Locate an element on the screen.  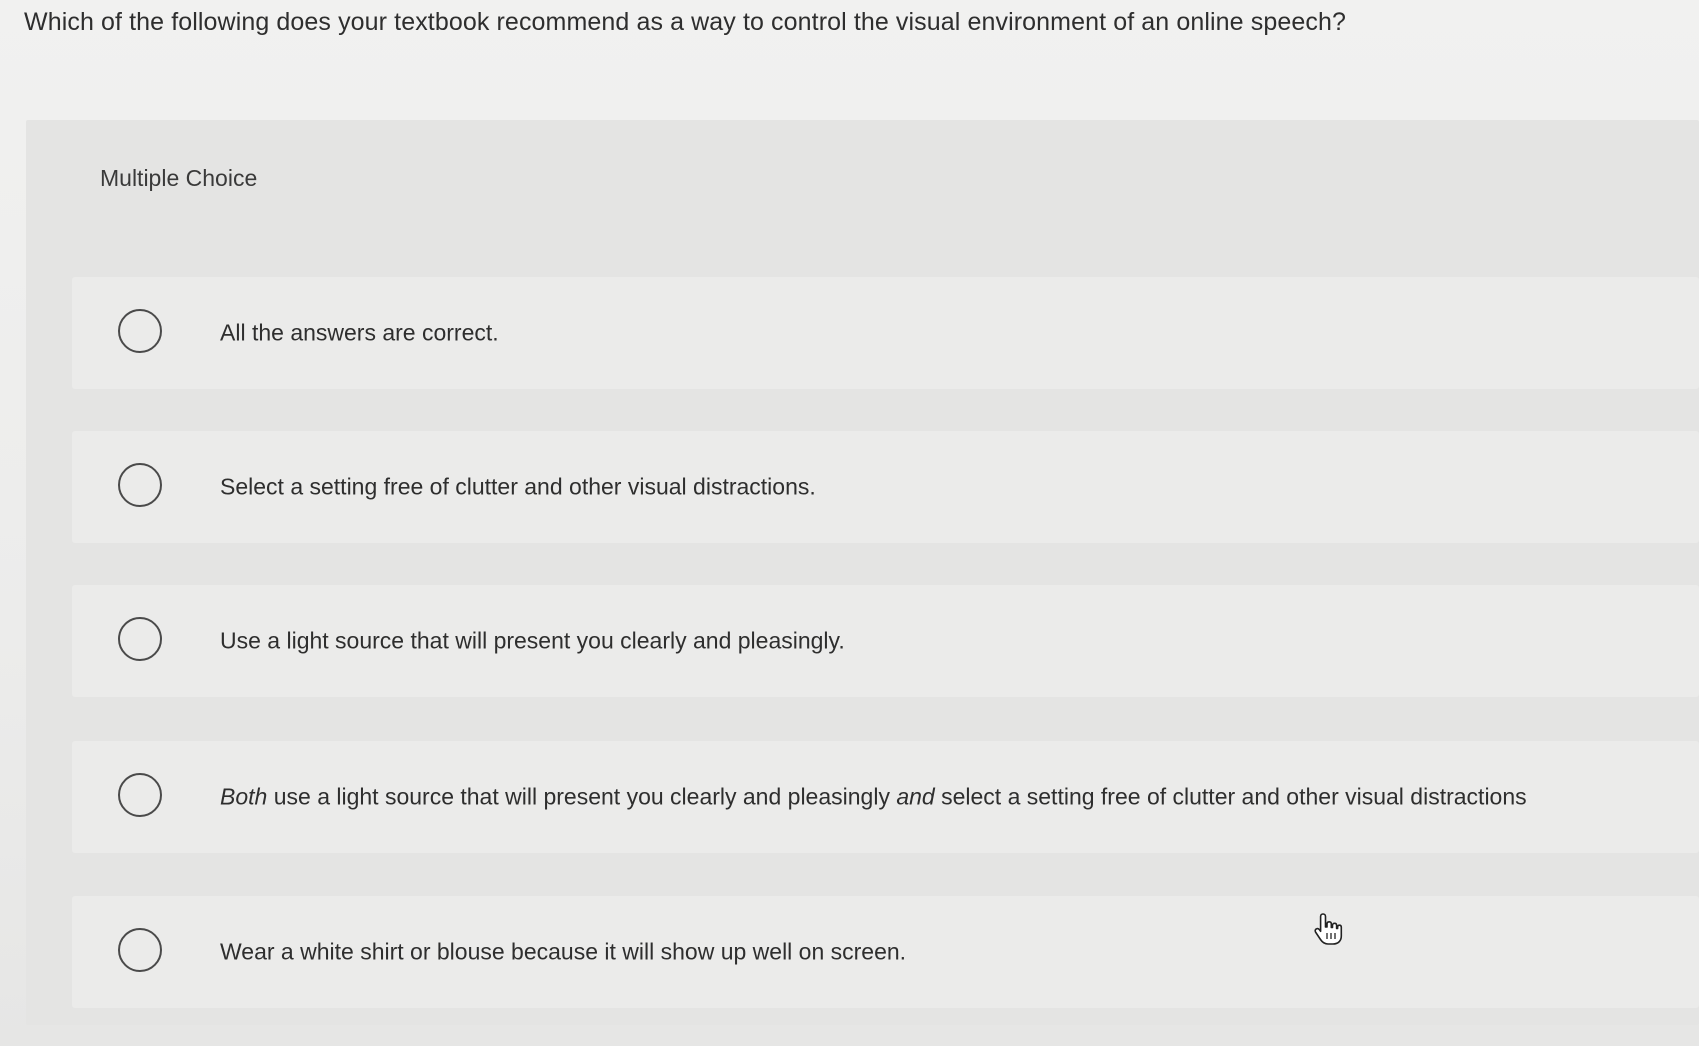
question-type-label: Multiple Choice is located at coordinates (179, 178).